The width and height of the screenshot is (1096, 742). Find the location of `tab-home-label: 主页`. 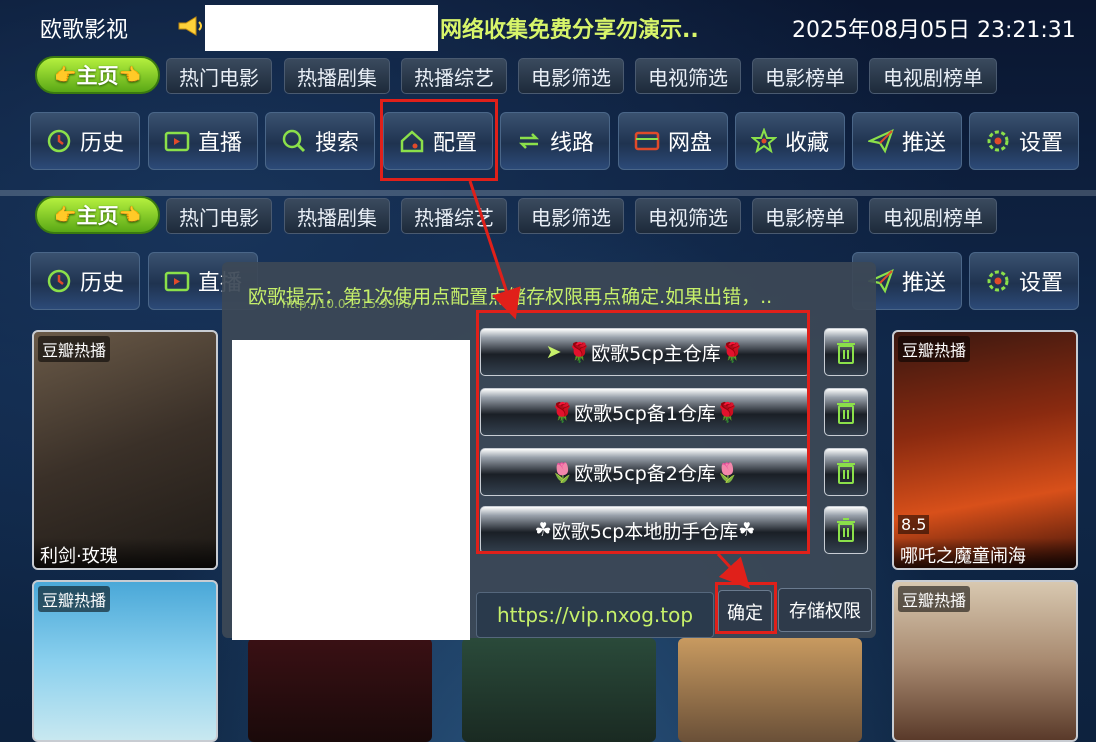

tab-home-label: 主页 is located at coordinates (97, 76).